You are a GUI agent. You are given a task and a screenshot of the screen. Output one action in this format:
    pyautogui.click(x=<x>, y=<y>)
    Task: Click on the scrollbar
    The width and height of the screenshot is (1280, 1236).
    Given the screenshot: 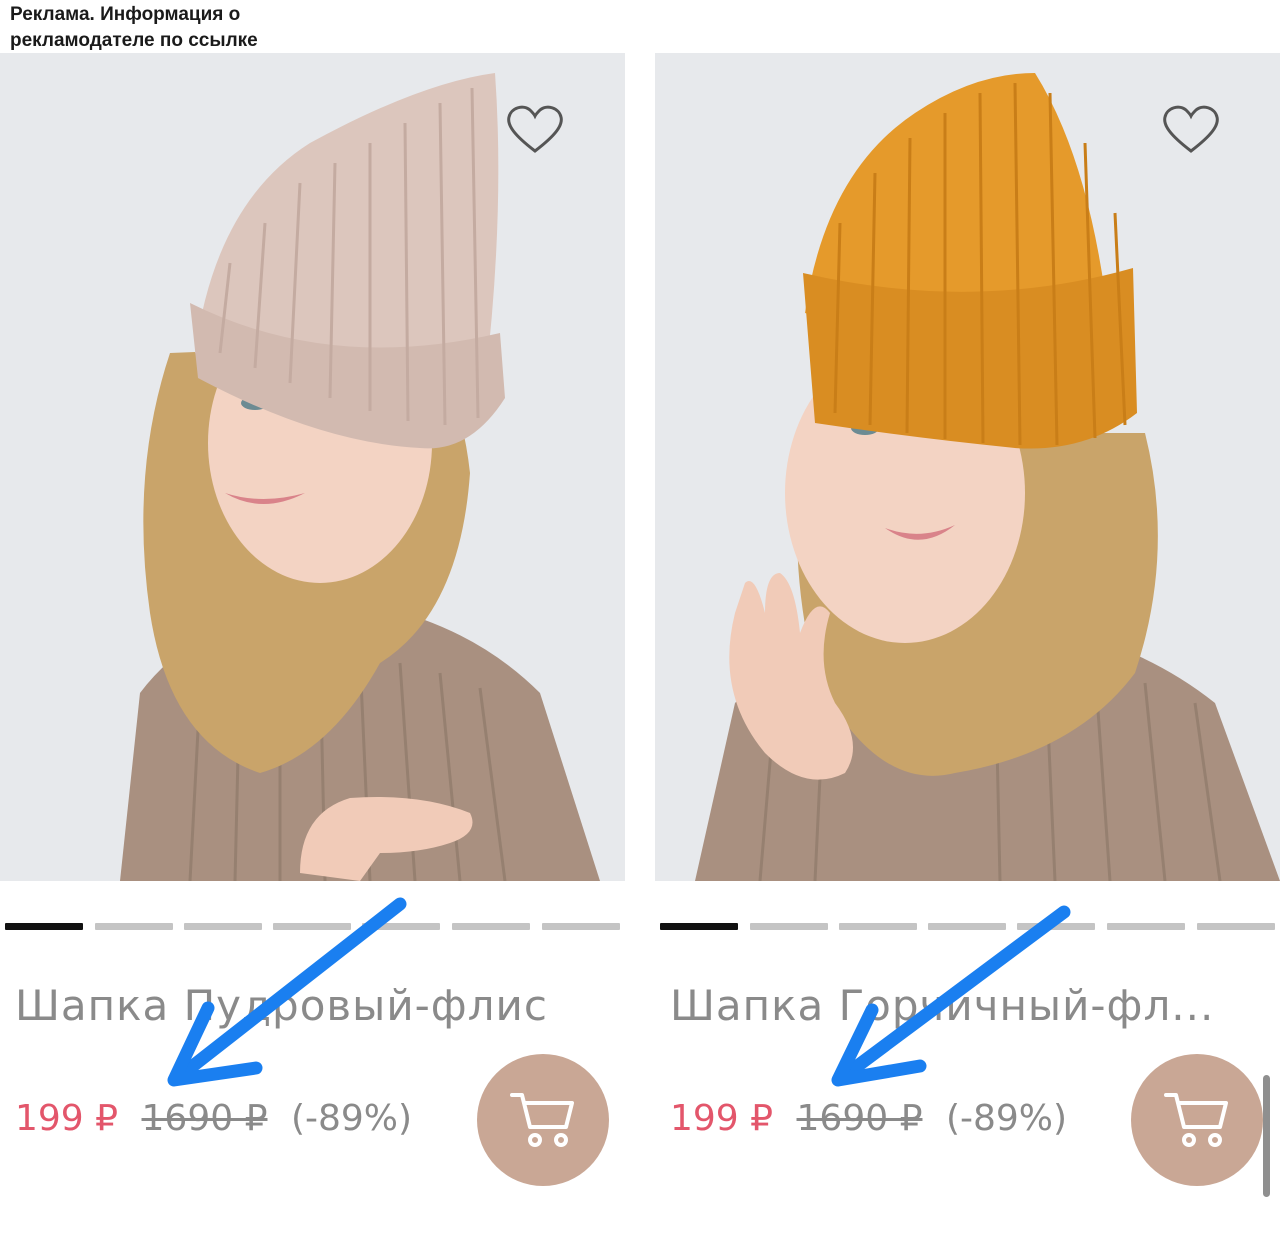 What is the action you would take?
    pyautogui.click(x=1266, y=1136)
    